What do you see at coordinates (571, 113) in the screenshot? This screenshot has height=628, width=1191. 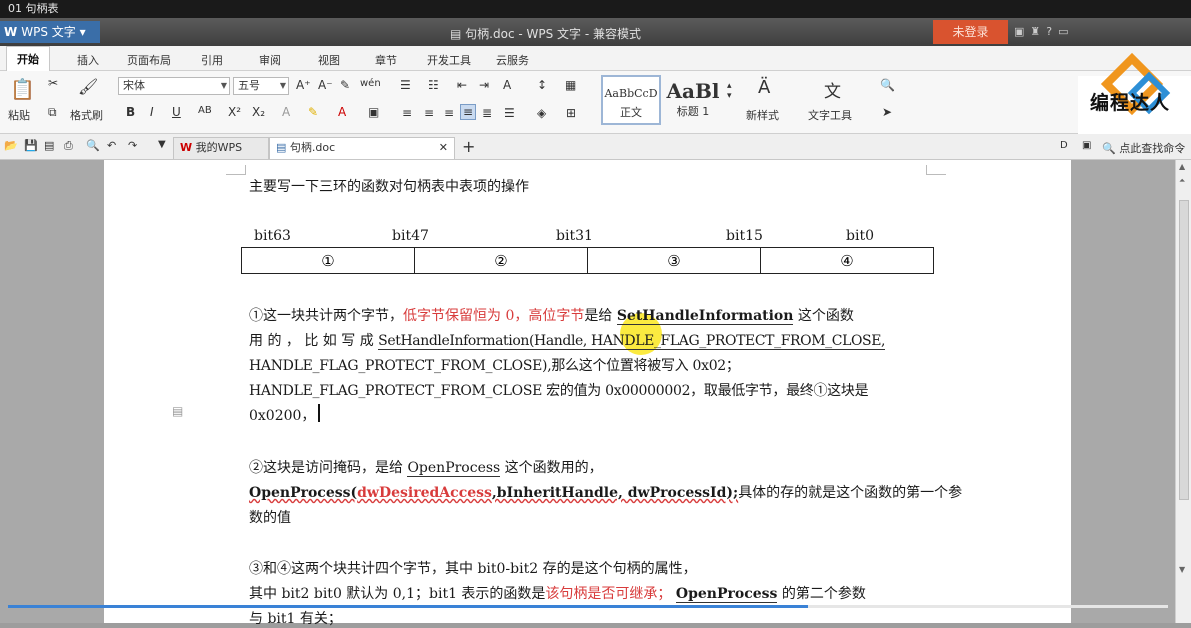 I see `borders-icon: ⊞` at bounding box center [571, 113].